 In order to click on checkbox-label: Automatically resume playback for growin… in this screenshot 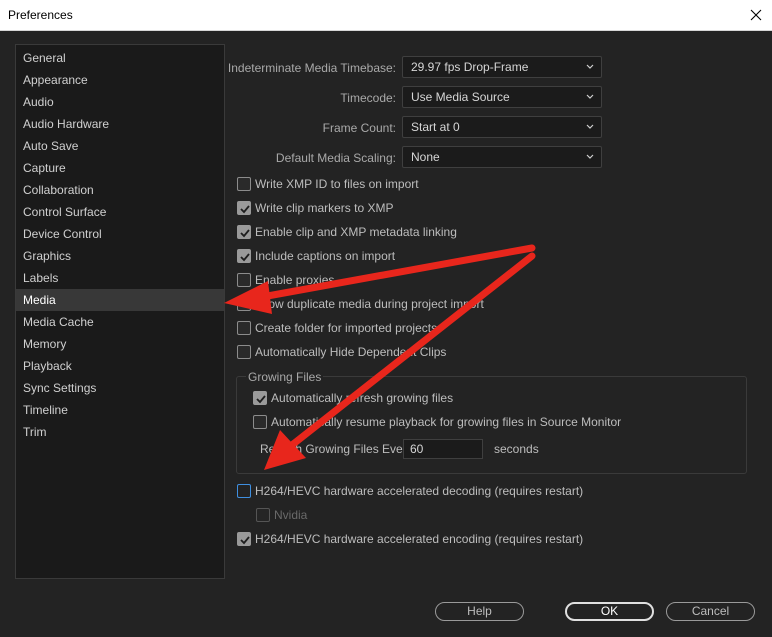, I will do `click(446, 422)`.